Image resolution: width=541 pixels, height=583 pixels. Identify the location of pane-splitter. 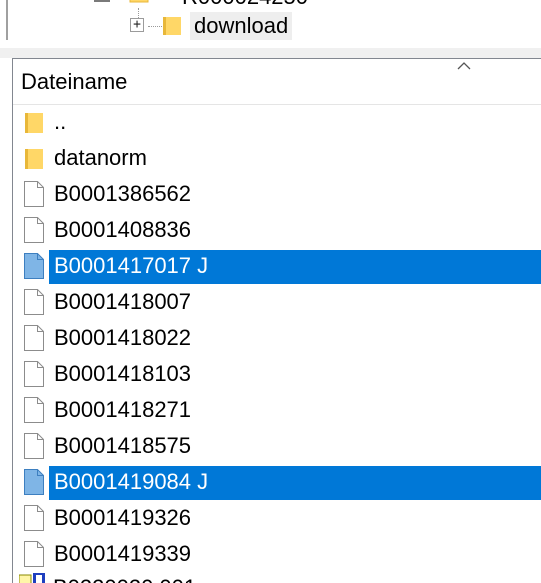
(270, 53).